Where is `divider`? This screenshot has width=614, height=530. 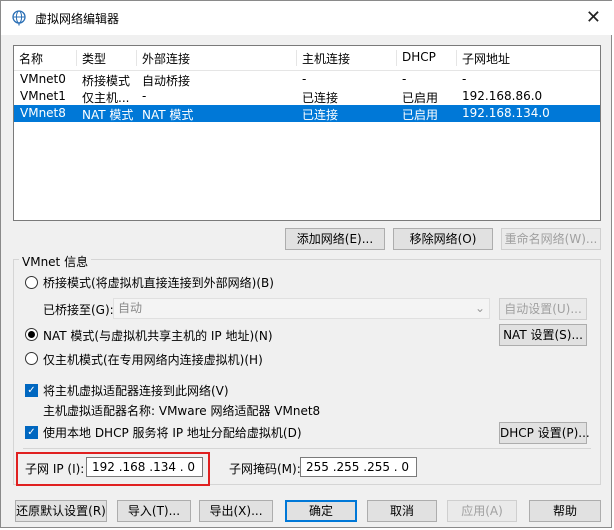
divider is located at coordinates (307, 448).